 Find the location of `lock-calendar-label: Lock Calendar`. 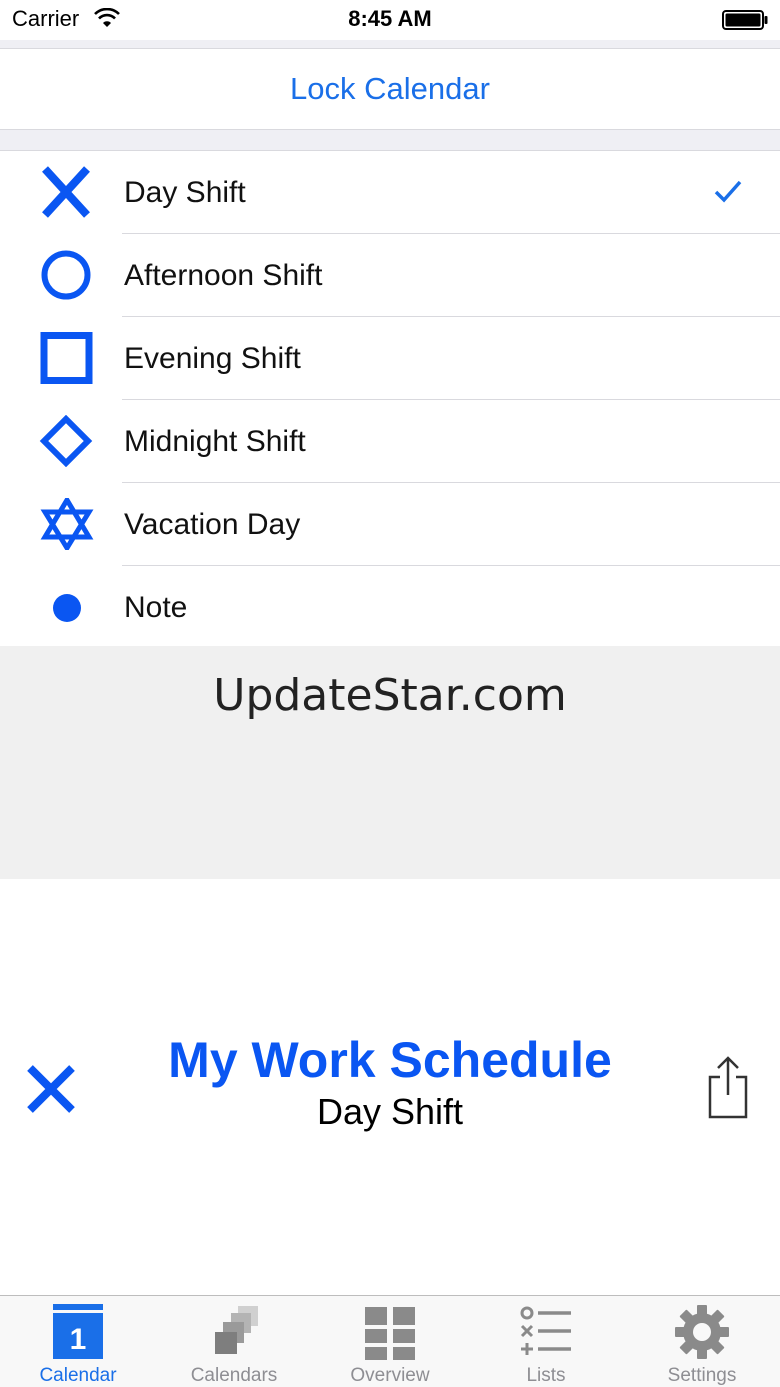

lock-calendar-label: Lock Calendar is located at coordinates (390, 88).